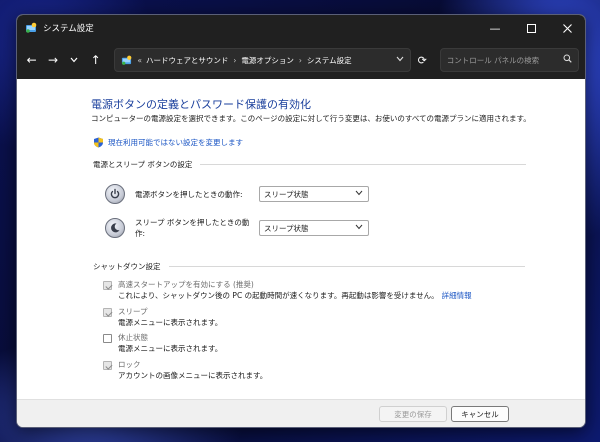  I want to click on hibernate-option: 休止状態 電源メニューに表示されます。, so click(162, 343).